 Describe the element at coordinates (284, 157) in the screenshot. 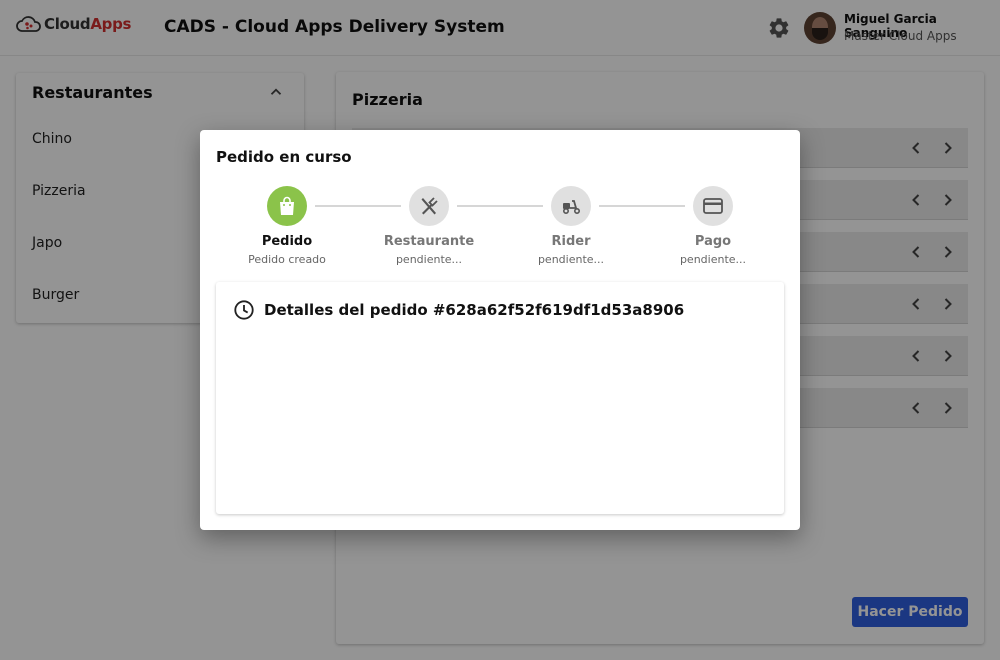

I see `dialog-title: Pedido en curso` at that location.